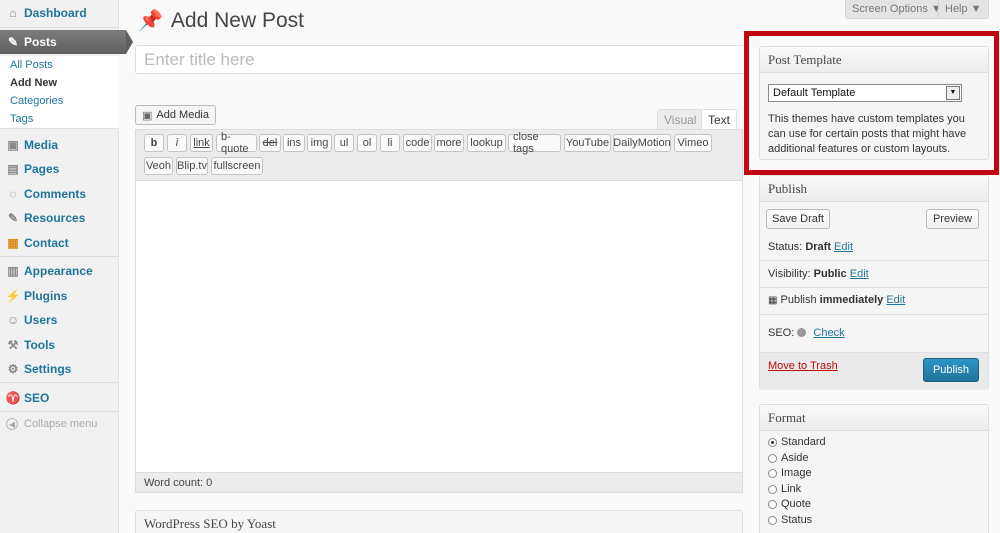  What do you see at coordinates (486, 143) in the screenshot?
I see `qt-lookup-button: lookup` at bounding box center [486, 143].